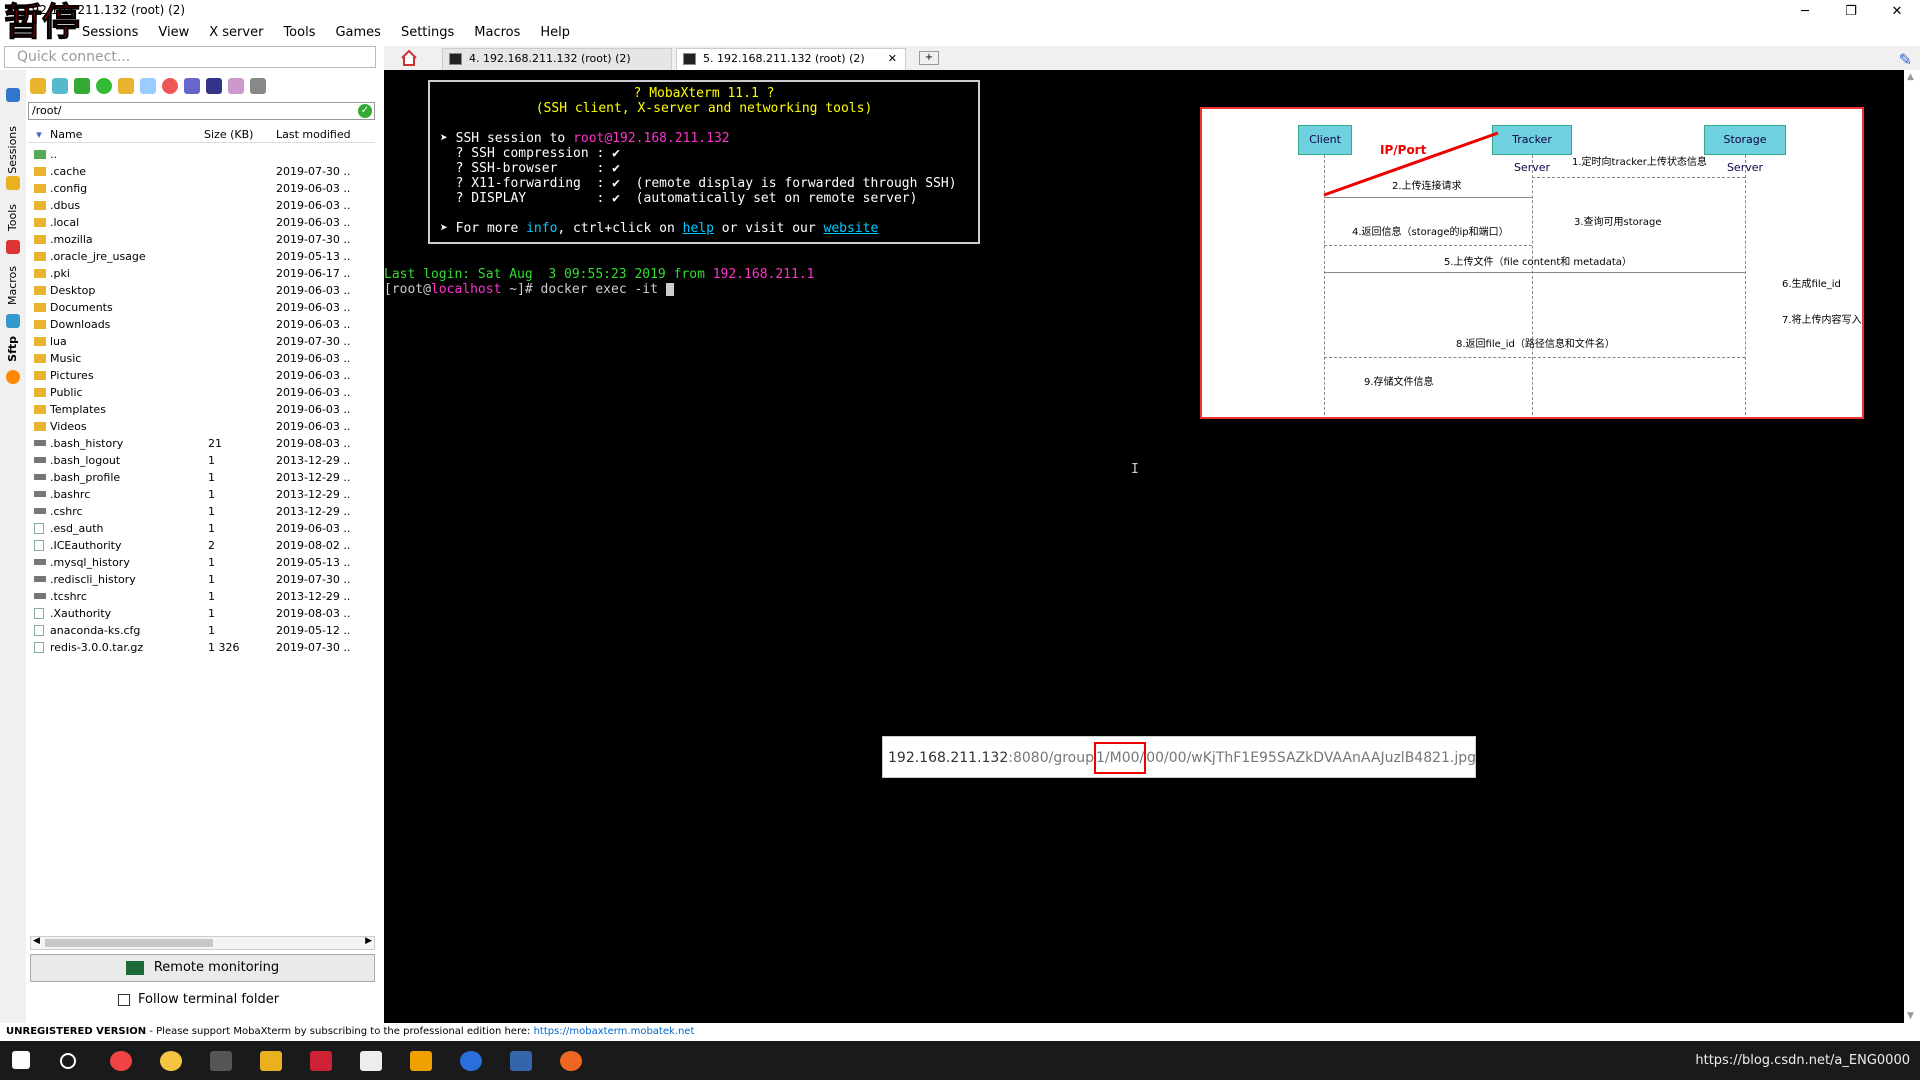  I want to click on tab-session-4: 4. 192.168.211.132 (root) (2), so click(557, 59).